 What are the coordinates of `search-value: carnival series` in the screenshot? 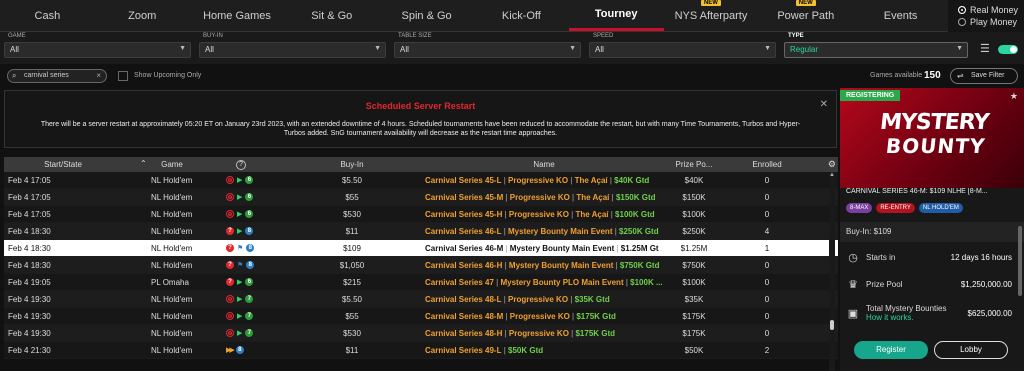 It's located at (46, 75).